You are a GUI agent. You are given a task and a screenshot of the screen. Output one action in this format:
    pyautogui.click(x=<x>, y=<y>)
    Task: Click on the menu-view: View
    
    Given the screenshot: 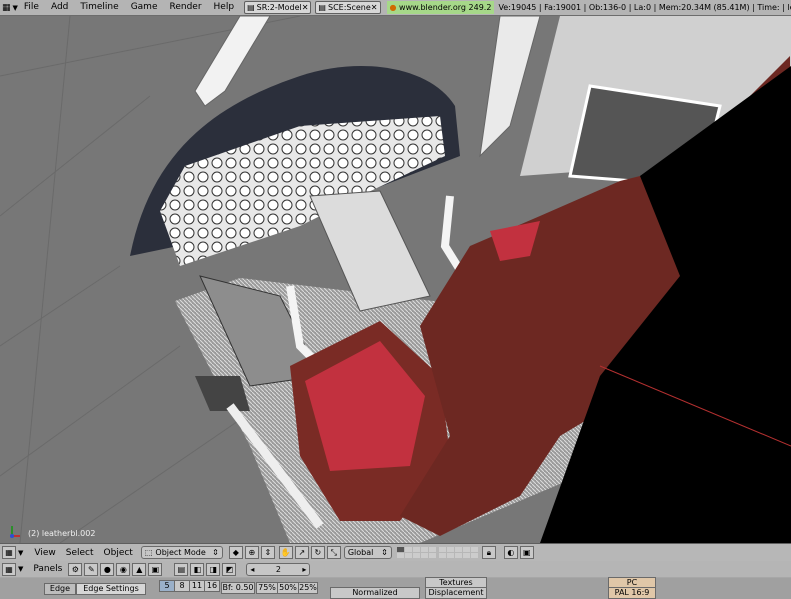 What is the action you would take?
    pyautogui.click(x=44, y=553)
    